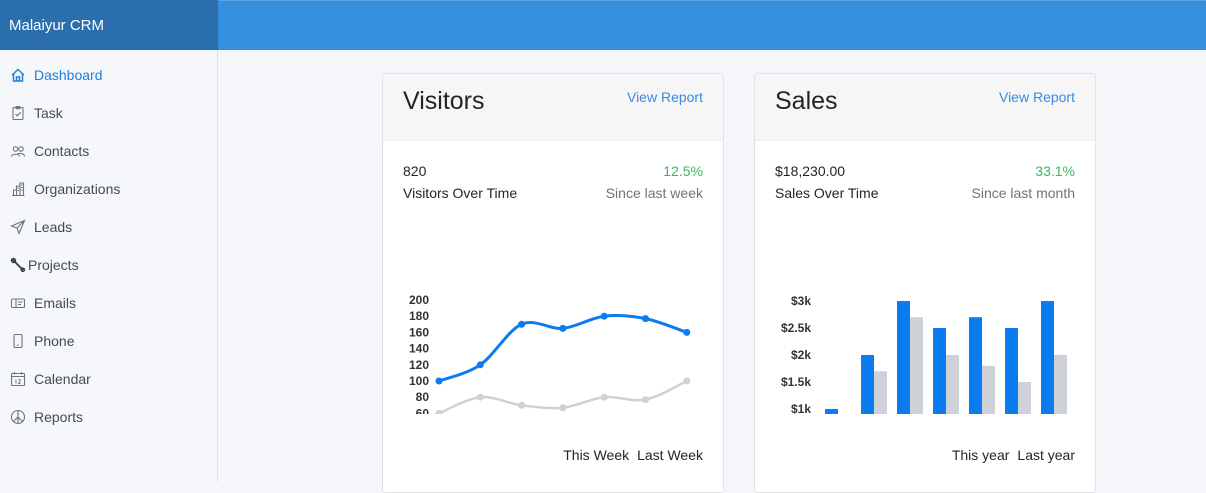  What do you see at coordinates (18, 303) in the screenshot?
I see `mail-icon` at bounding box center [18, 303].